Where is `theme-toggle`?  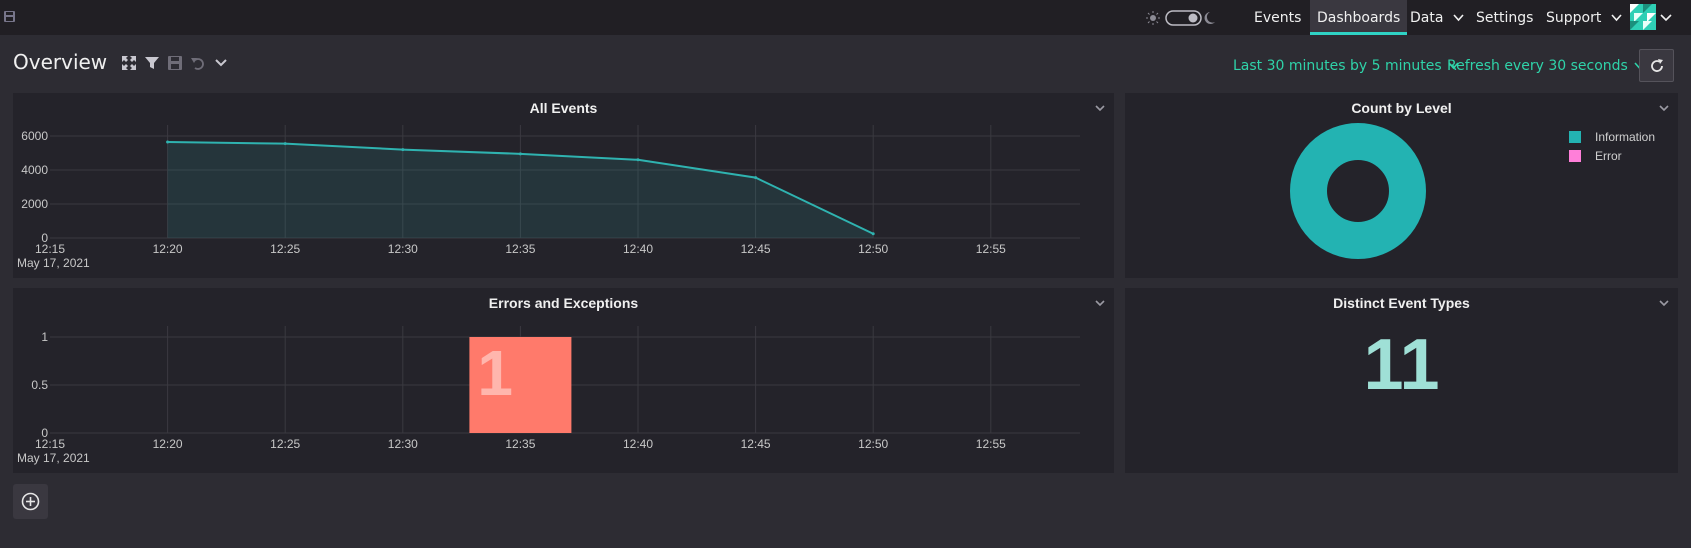
theme-toggle is located at coordinates (1181, 18).